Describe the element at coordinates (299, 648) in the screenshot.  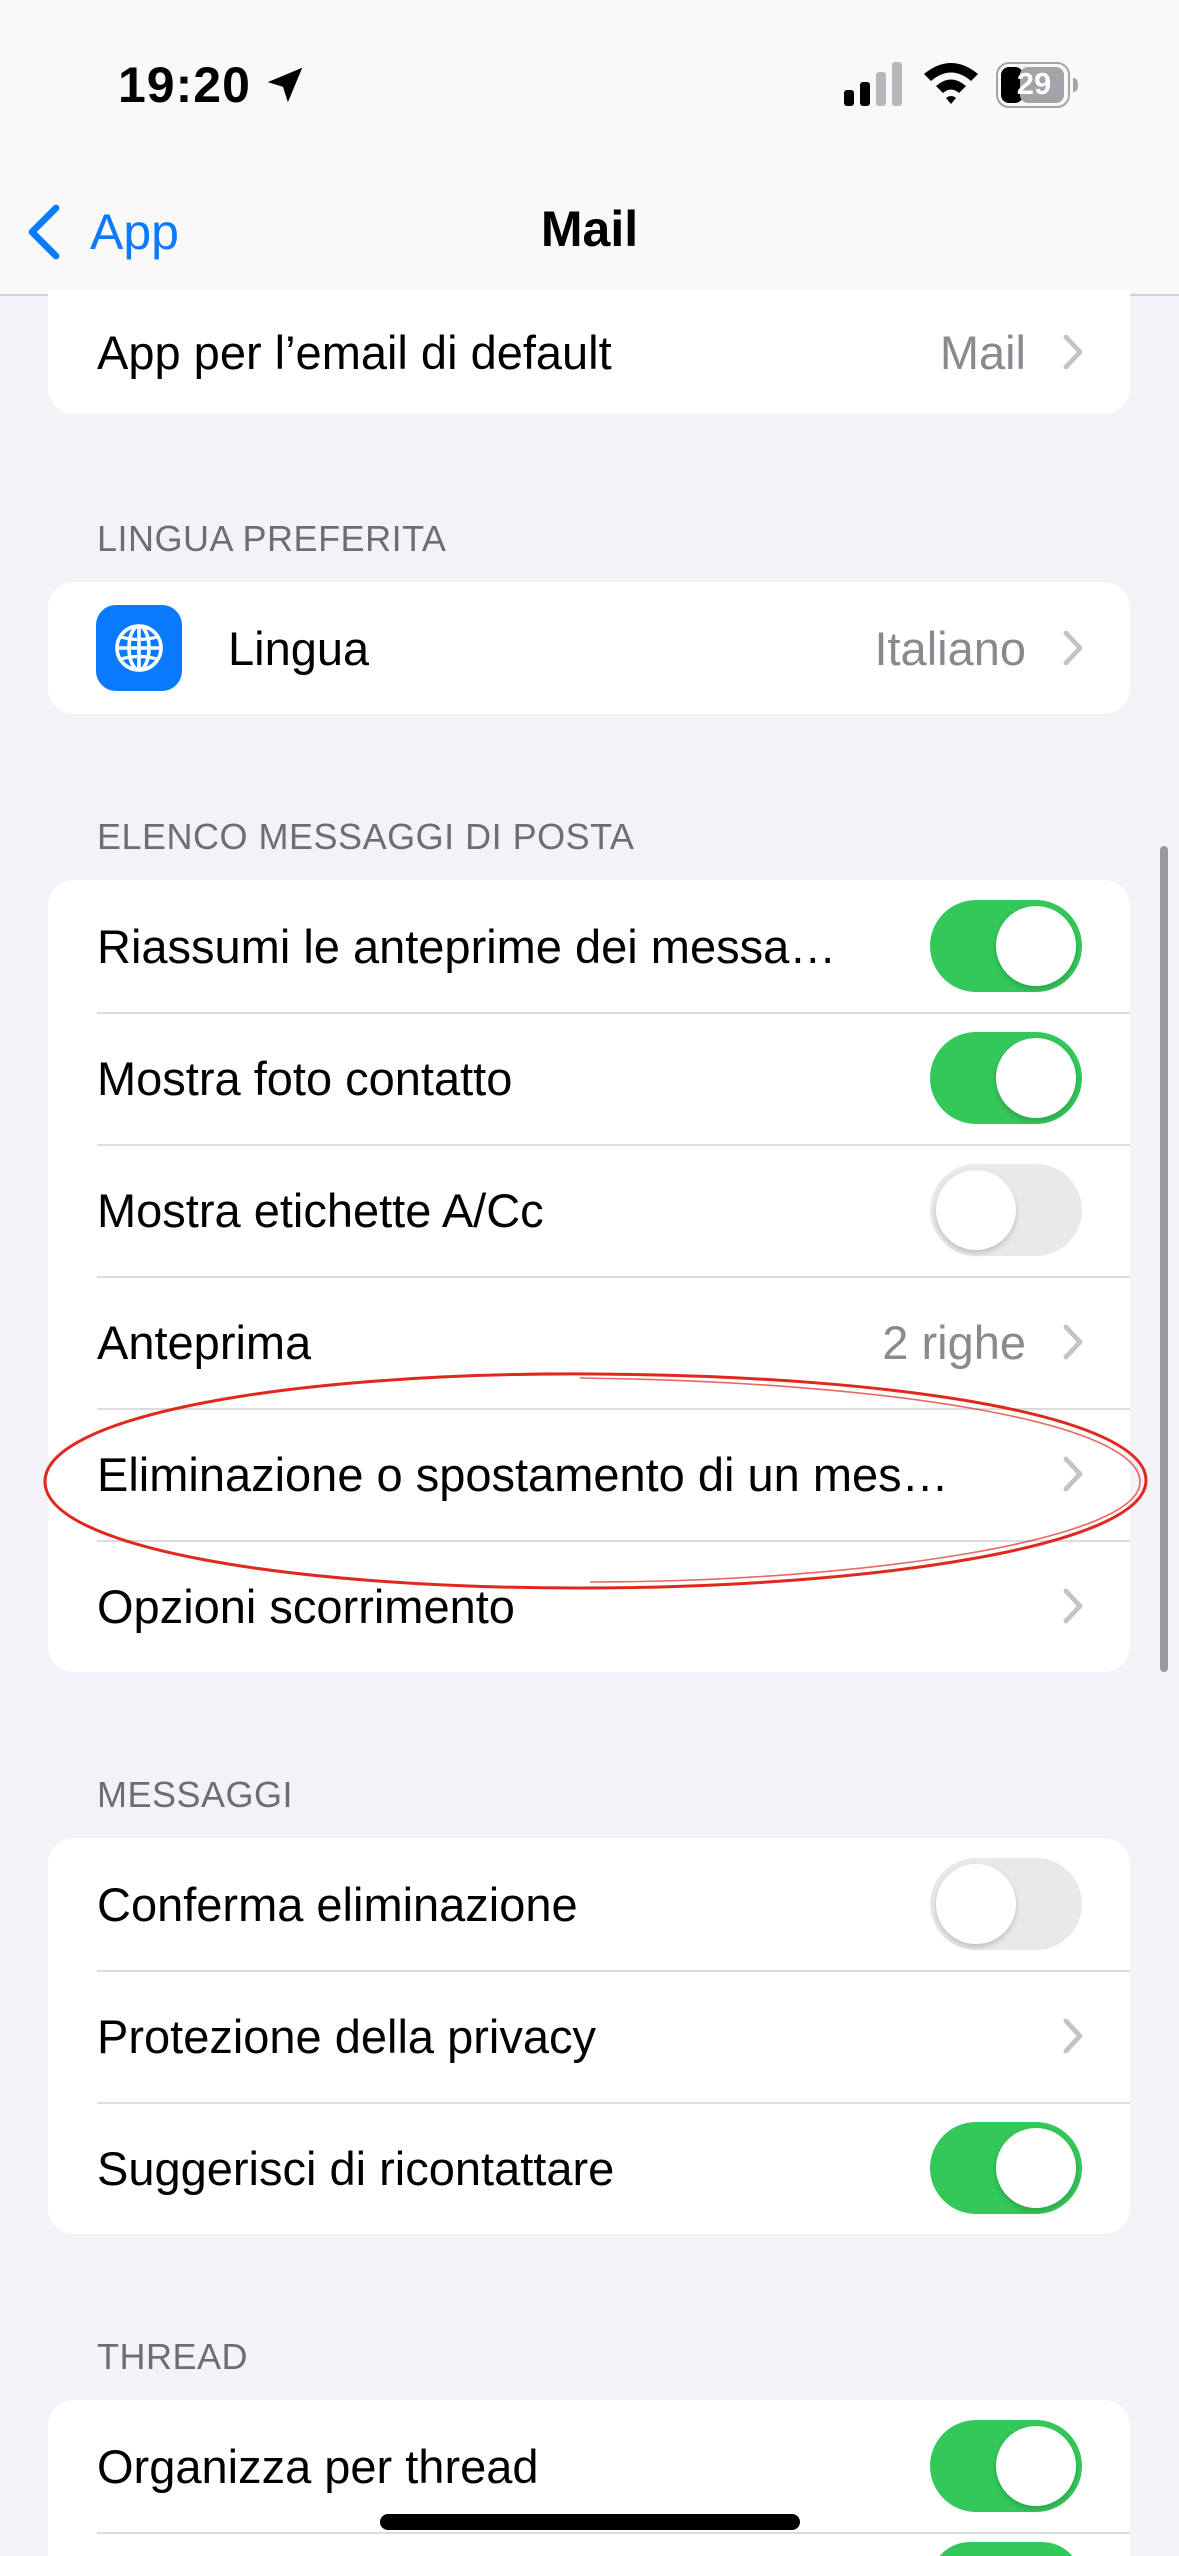
I see `row-label: Lingua` at that location.